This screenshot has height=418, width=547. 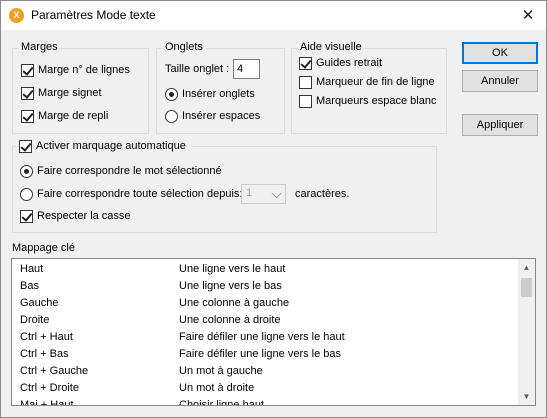 What do you see at coordinates (29, 286) in the screenshot?
I see `key-cell: Bas` at bounding box center [29, 286].